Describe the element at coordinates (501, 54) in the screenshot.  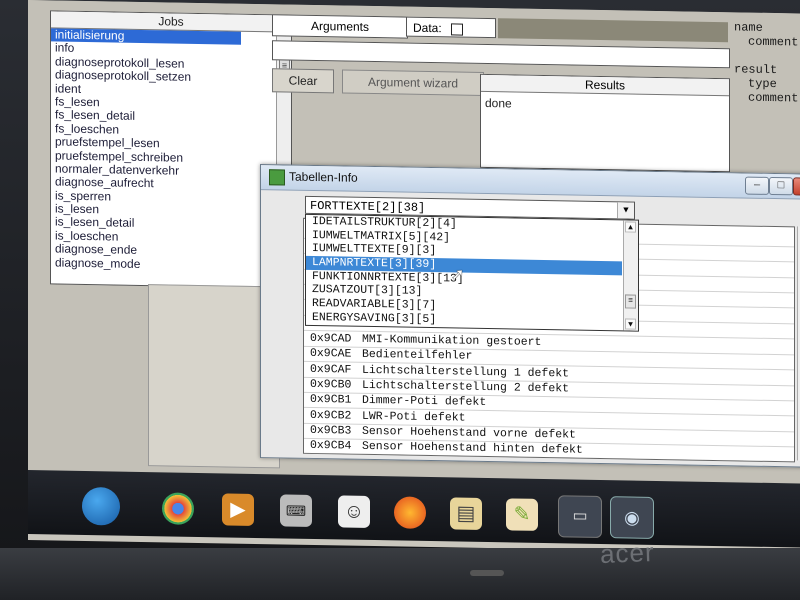
I see `arguments-input` at that location.